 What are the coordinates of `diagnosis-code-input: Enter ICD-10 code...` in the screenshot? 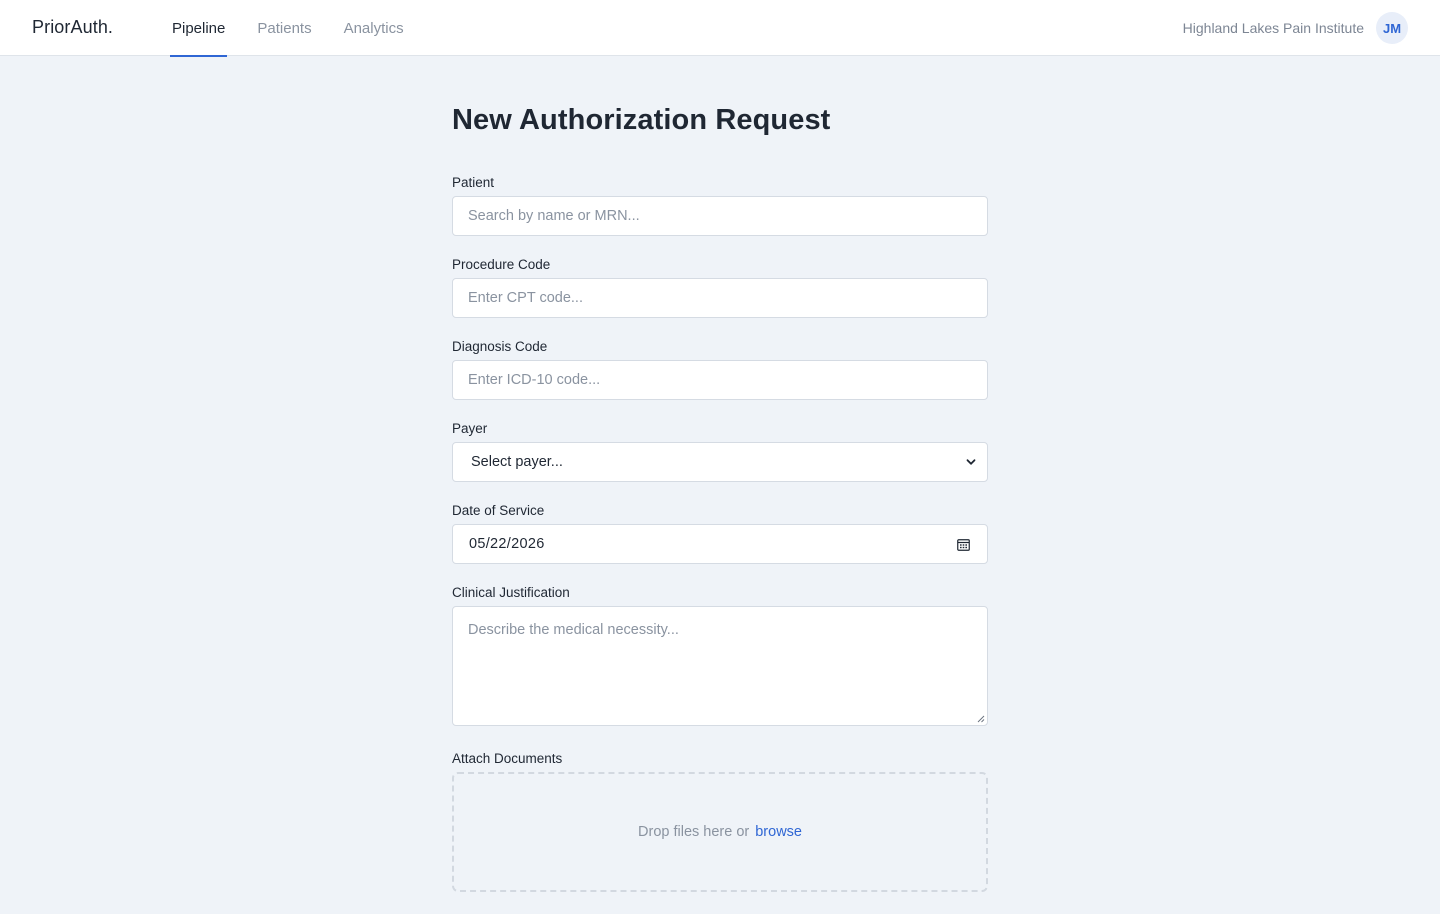 It's located at (720, 380).